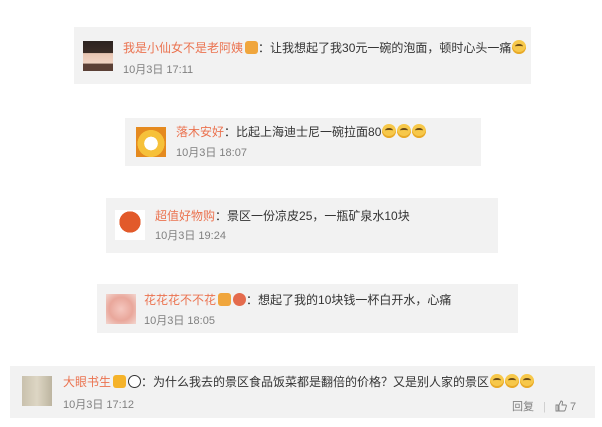  Describe the element at coordinates (120, 381) in the screenshot. I see `vip-badge-icon` at that location.